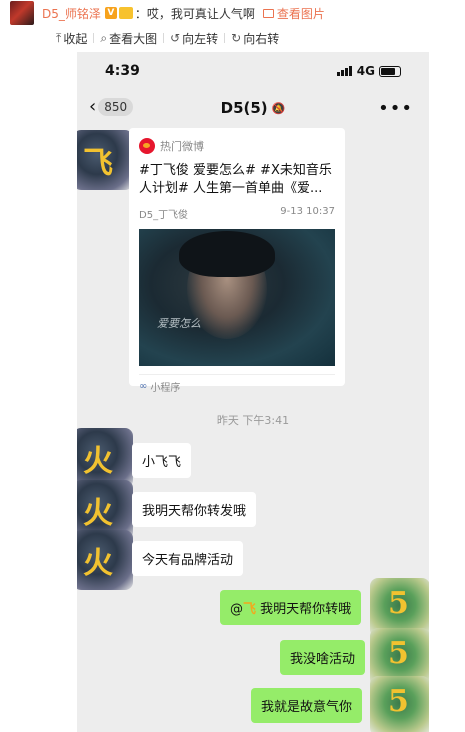  I want to click on message-bubble: @飞 我明天帮你转哦, so click(291, 607).